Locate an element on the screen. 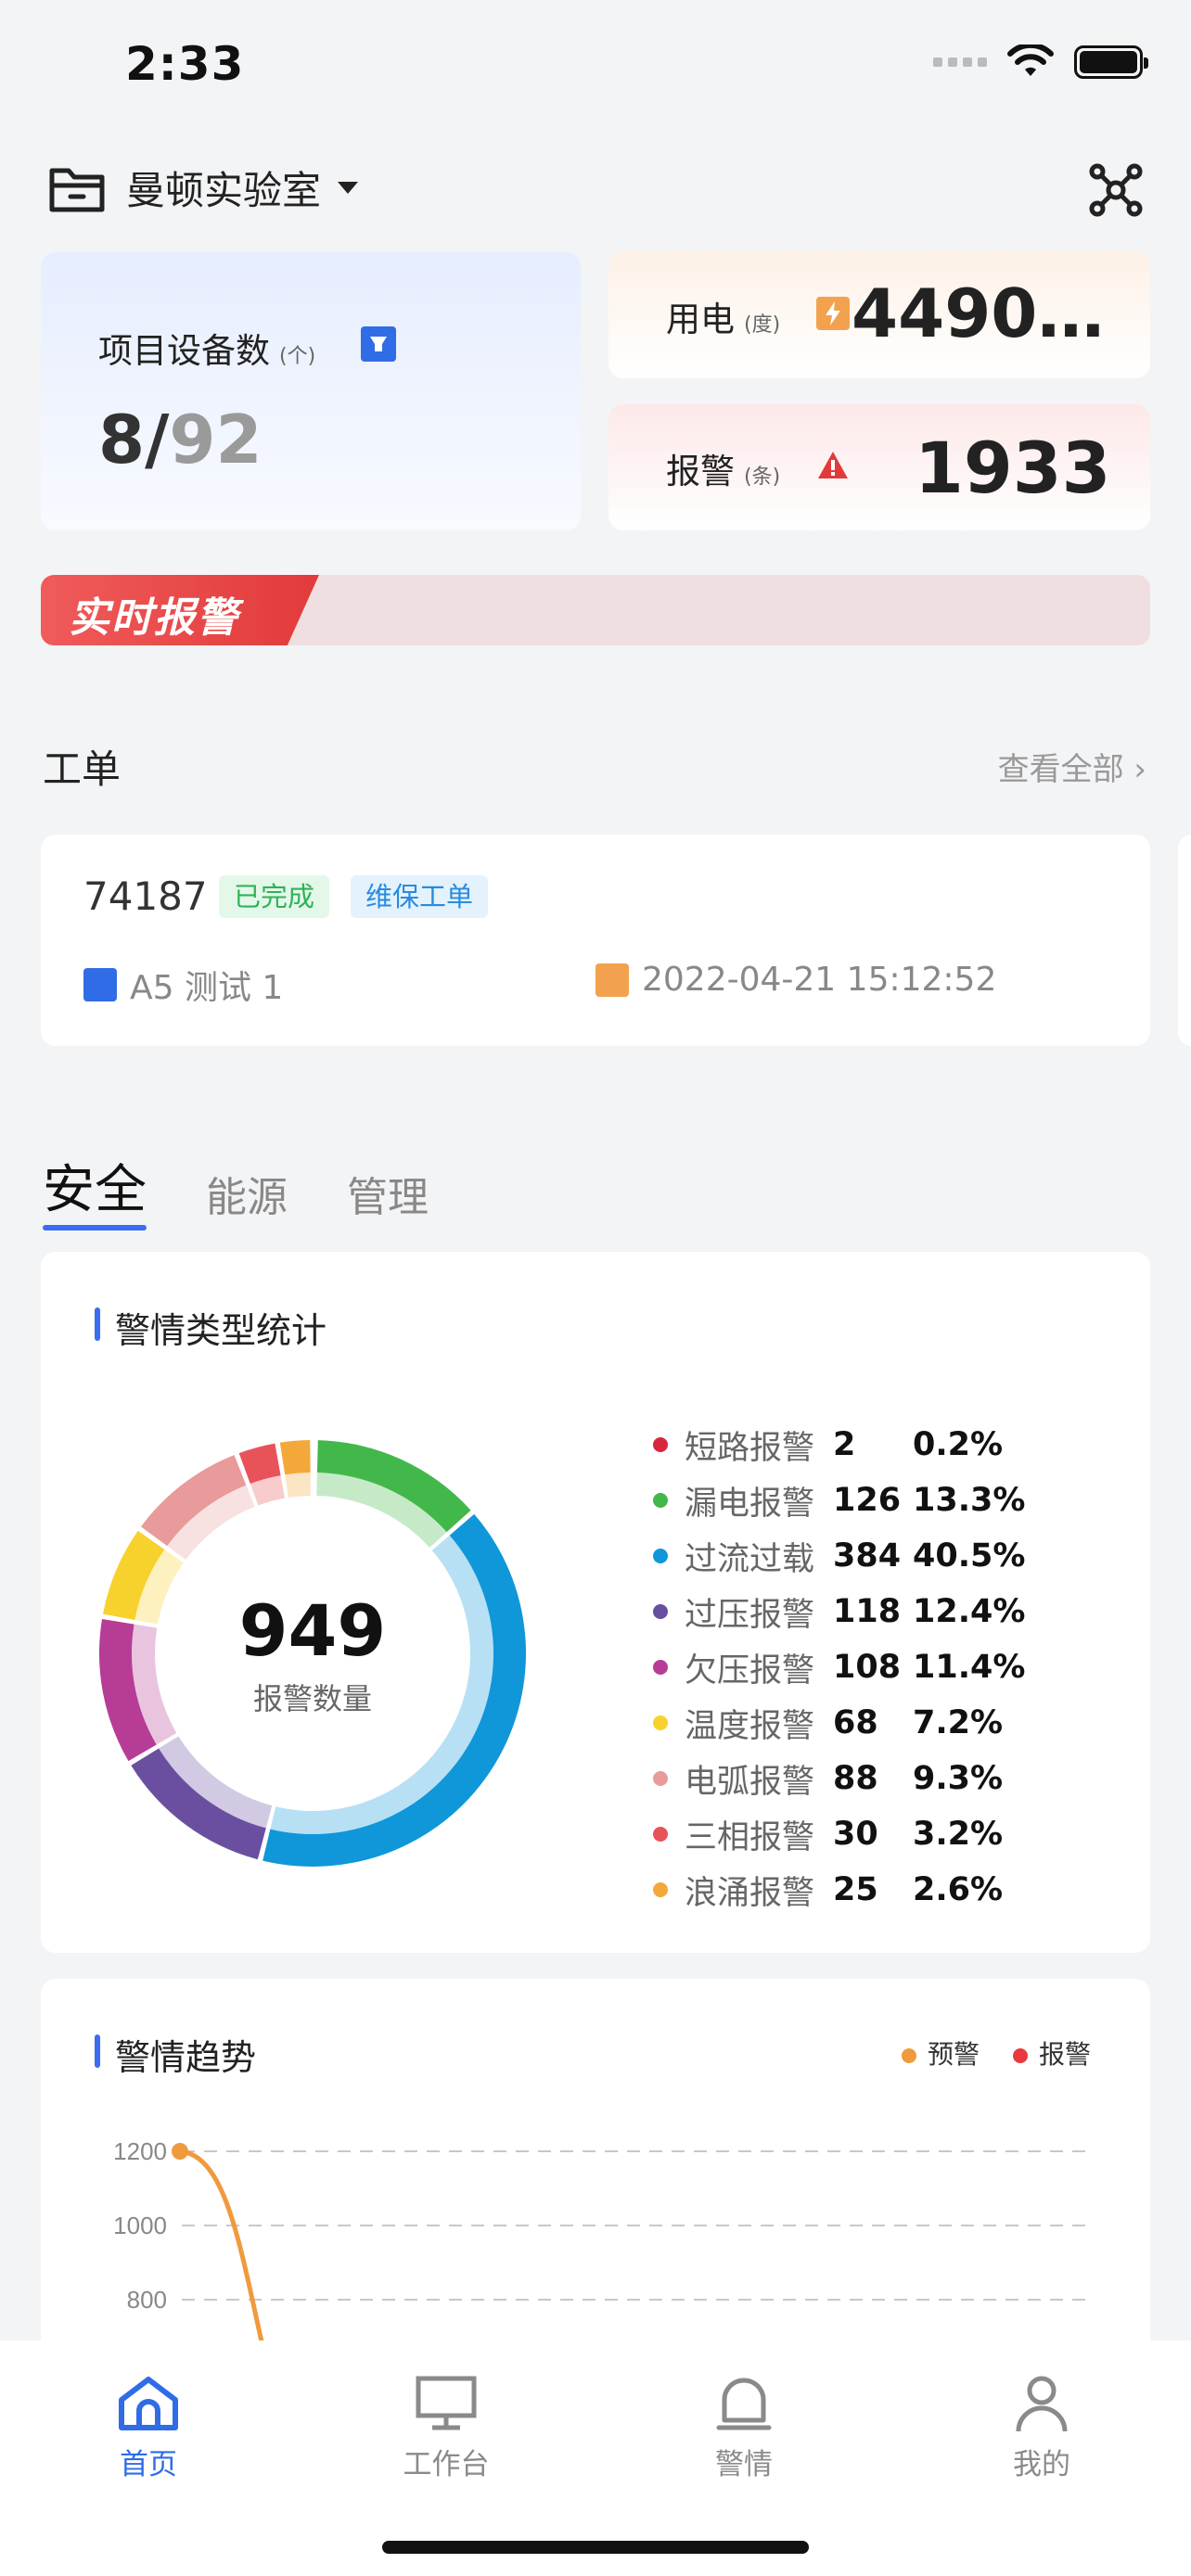  tab-management: 管理 is located at coordinates (388, 1193).